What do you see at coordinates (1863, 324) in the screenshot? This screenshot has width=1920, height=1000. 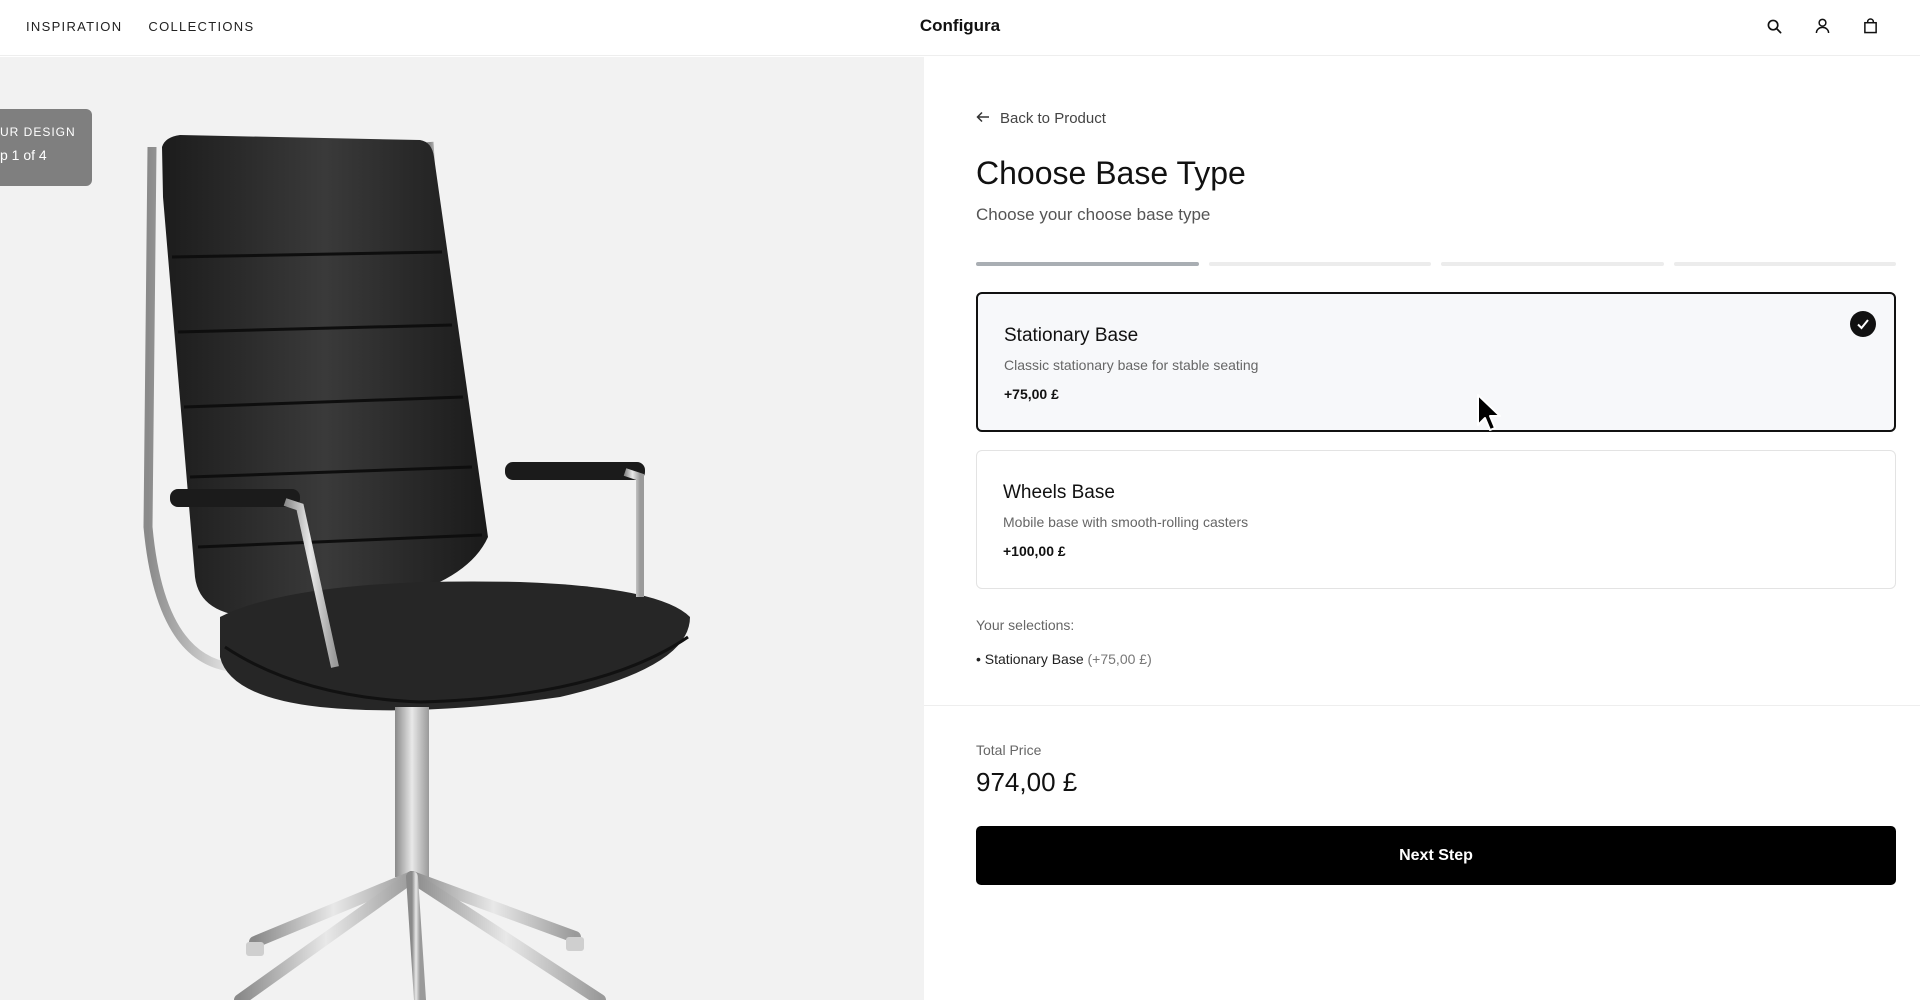 I see `checkmark-icon` at bounding box center [1863, 324].